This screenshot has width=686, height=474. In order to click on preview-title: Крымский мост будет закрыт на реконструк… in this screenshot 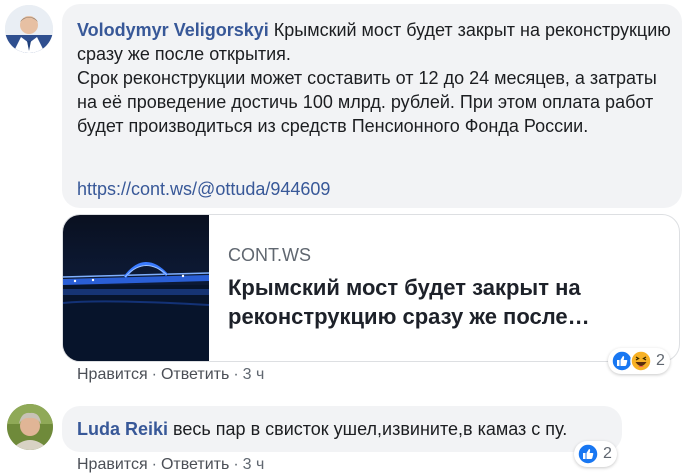, I will do `click(409, 302)`.